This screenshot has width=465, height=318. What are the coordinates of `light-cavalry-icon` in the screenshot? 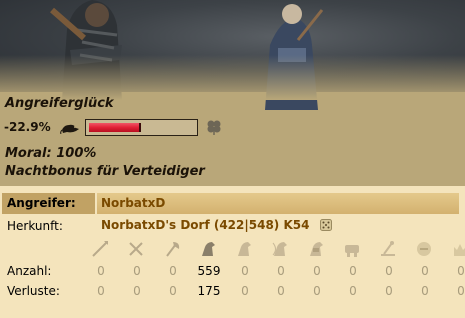 It's located at (245, 249).